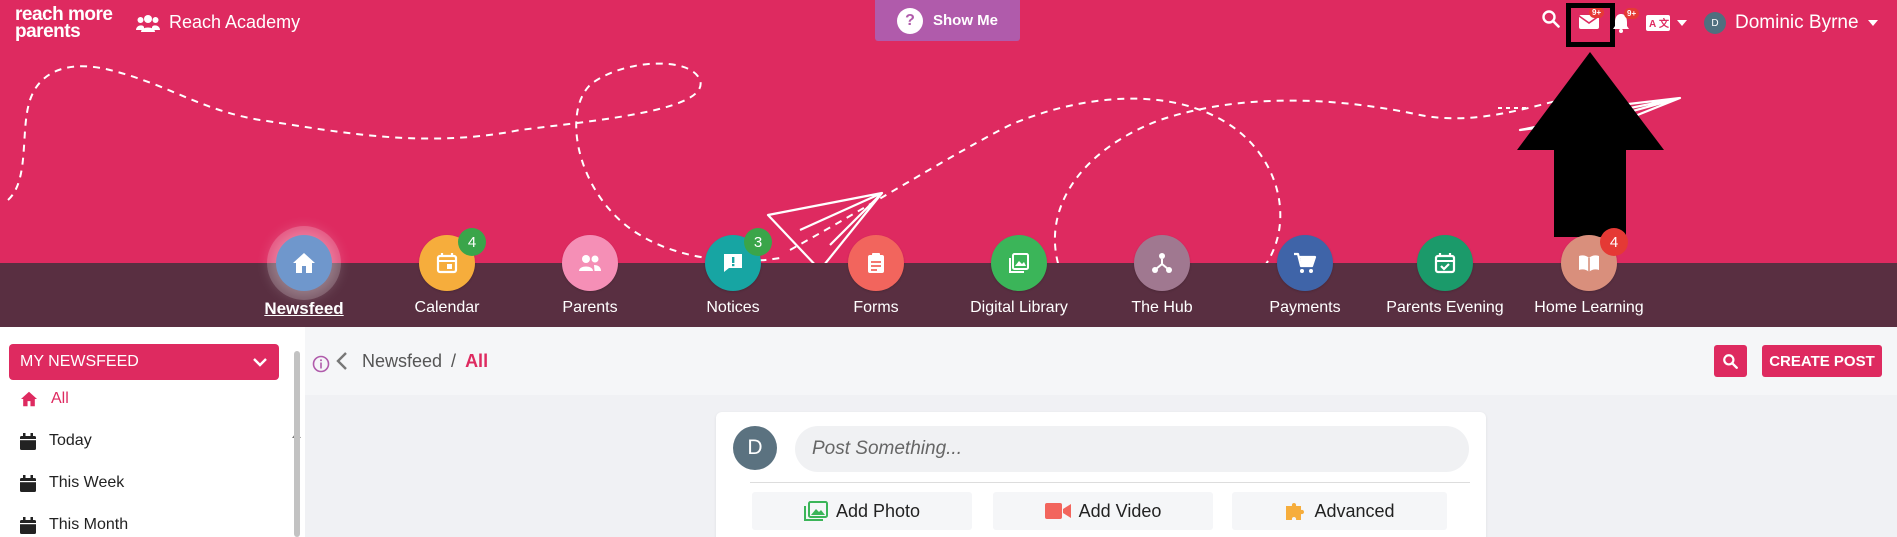 The height and width of the screenshot is (537, 1897). What do you see at coordinates (1589, 263) in the screenshot?
I see `book-icon` at bounding box center [1589, 263].